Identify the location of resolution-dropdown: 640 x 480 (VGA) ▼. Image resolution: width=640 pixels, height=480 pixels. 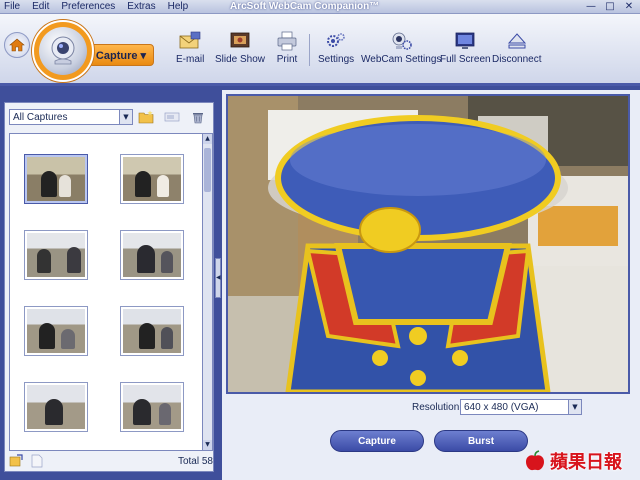
(521, 407).